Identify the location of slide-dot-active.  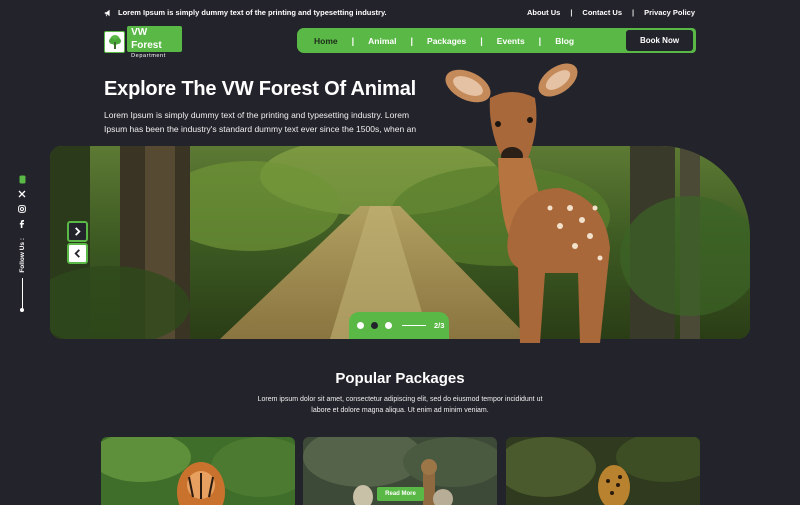
(374, 325).